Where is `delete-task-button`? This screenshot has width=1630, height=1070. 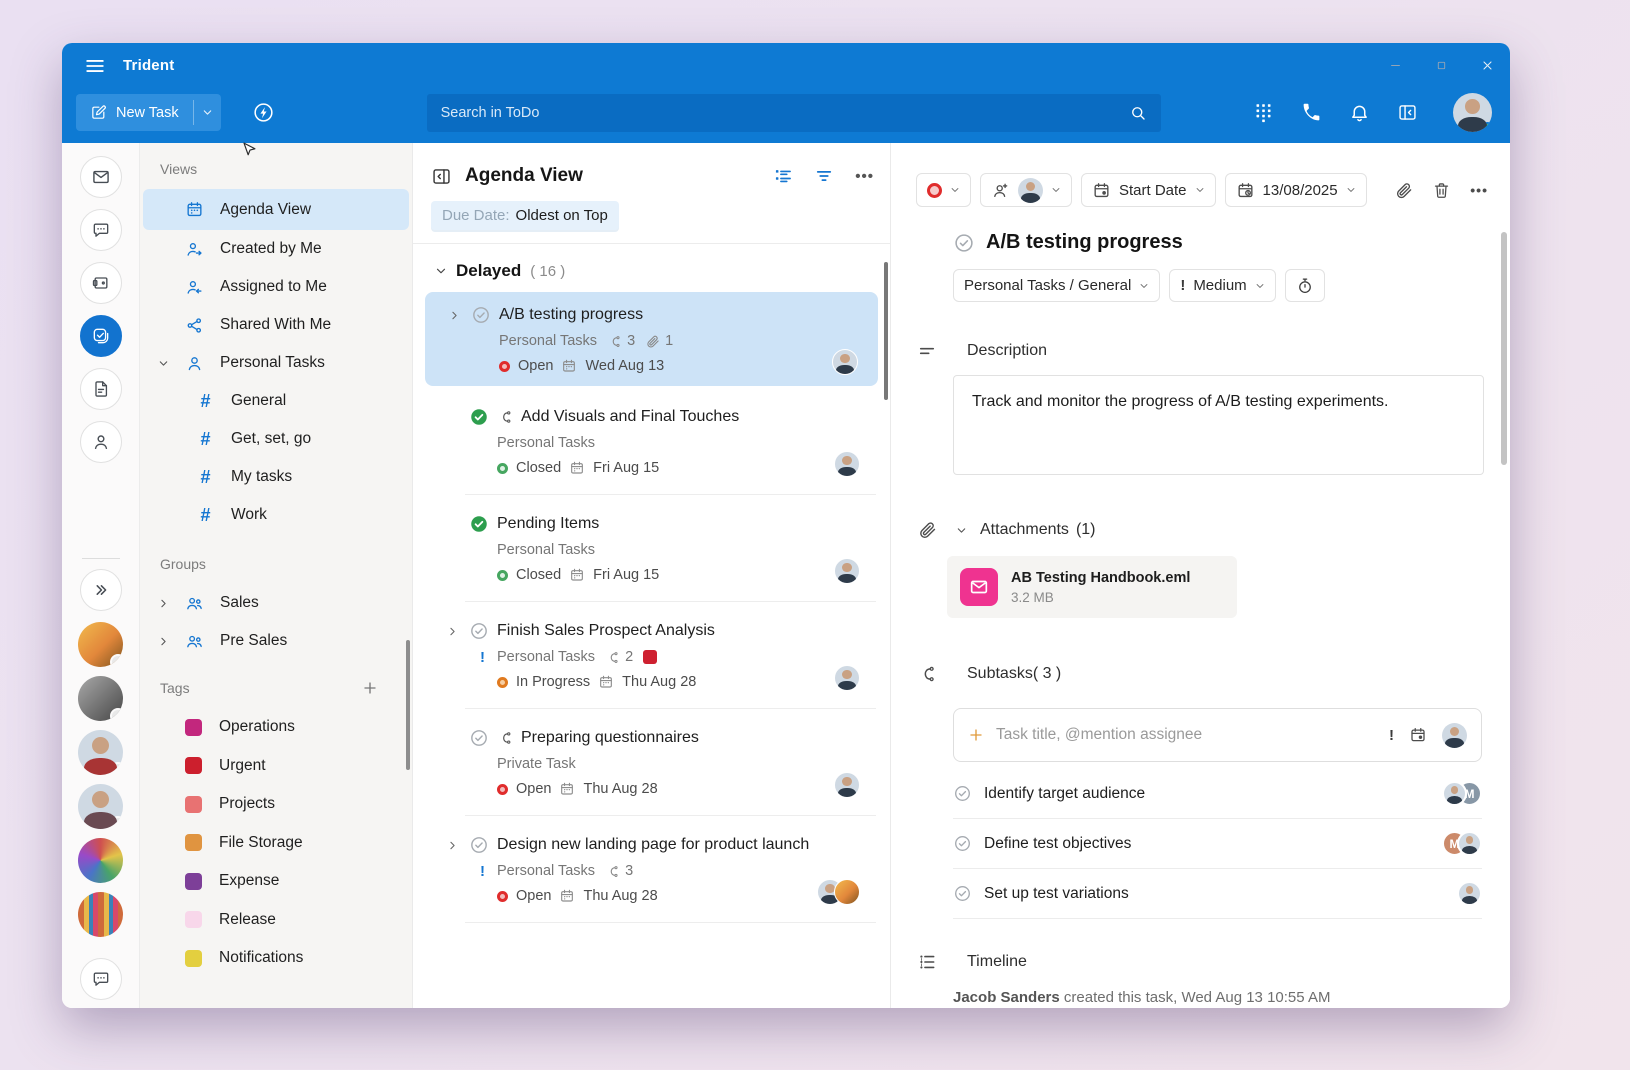
delete-task-button is located at coordinates (1441, 190).